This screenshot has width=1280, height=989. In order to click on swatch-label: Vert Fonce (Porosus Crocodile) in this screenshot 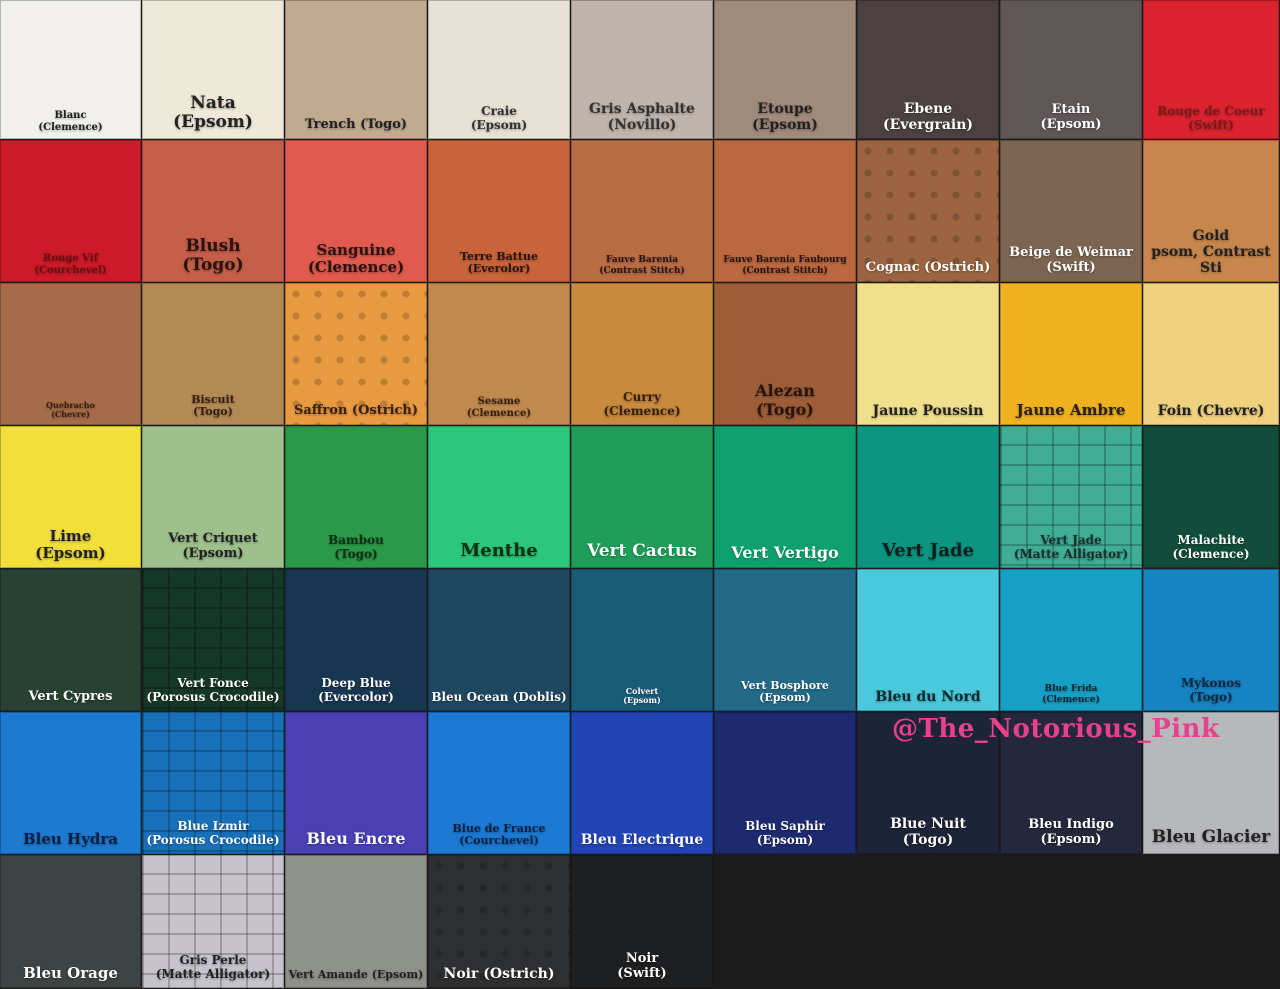, I will do `click(213, 690)`.